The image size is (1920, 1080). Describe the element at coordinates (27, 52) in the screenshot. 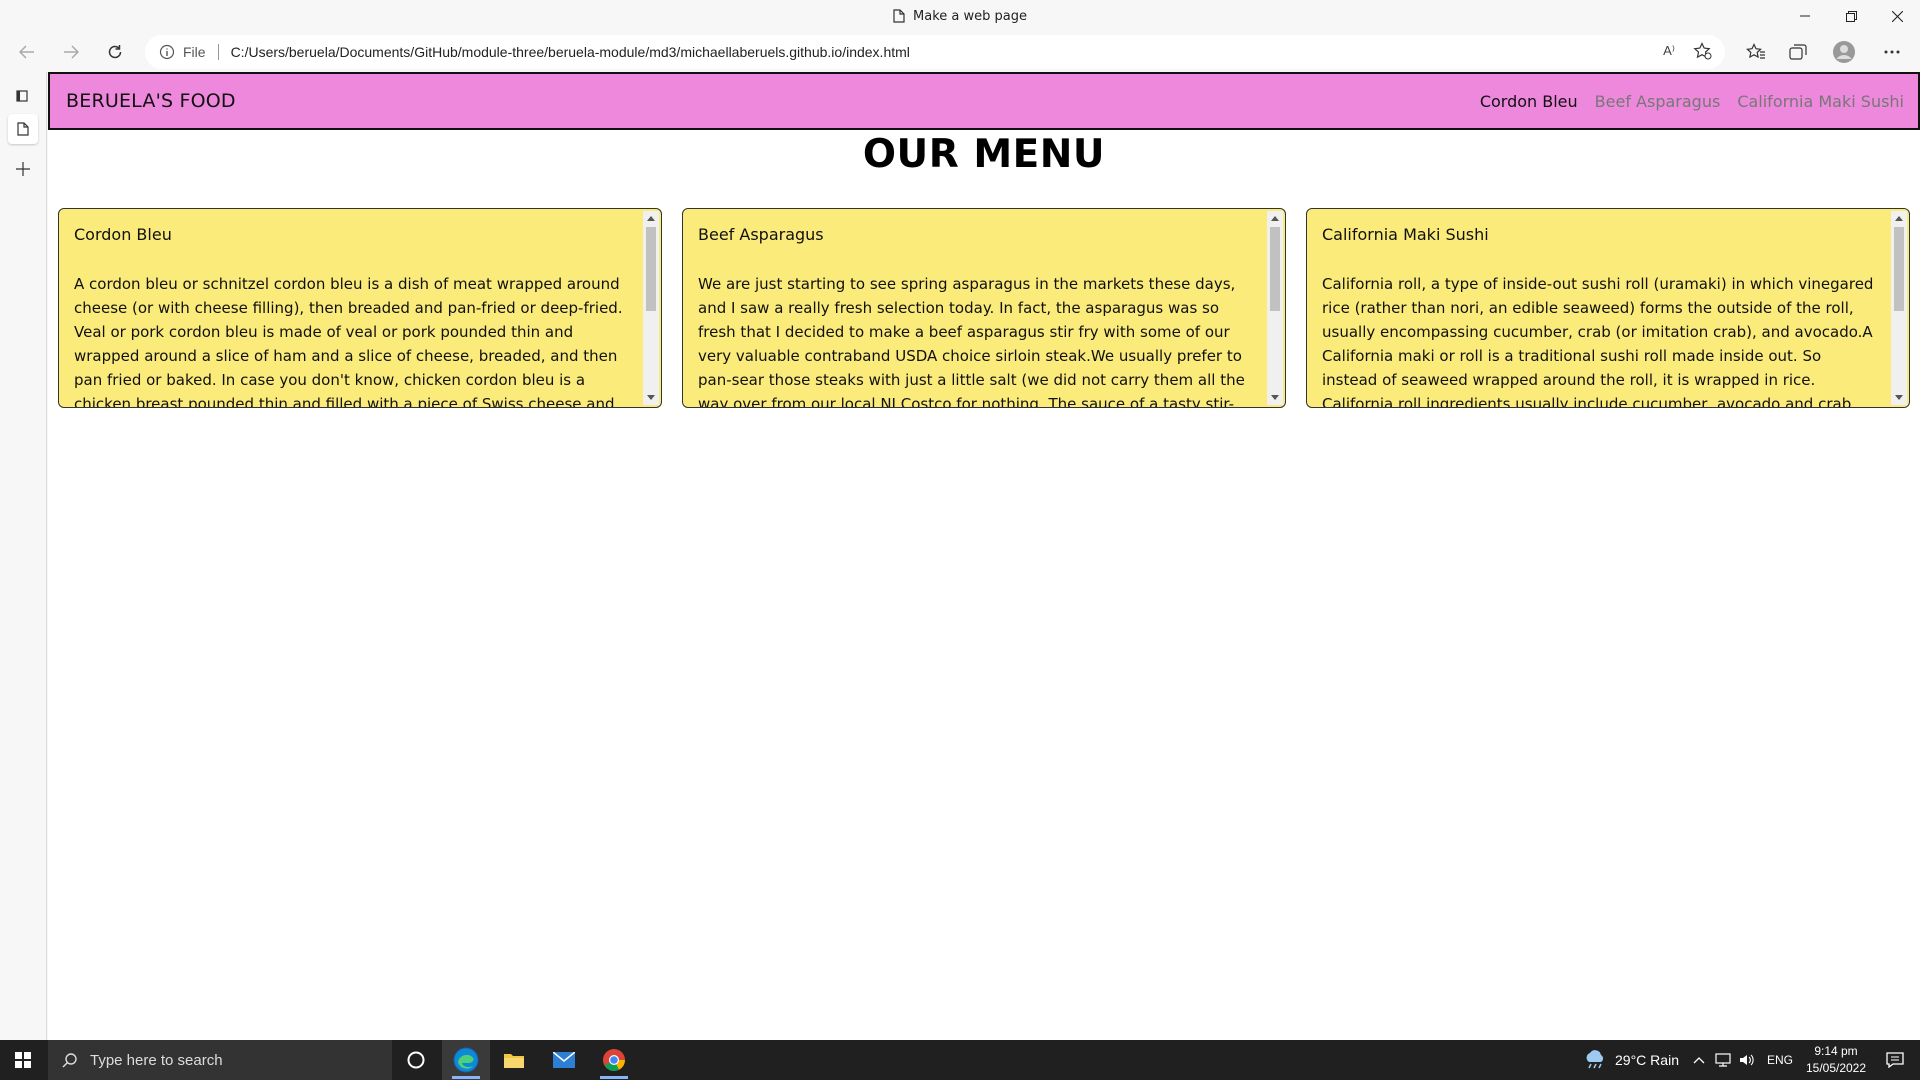

I see `back-button` at that location.